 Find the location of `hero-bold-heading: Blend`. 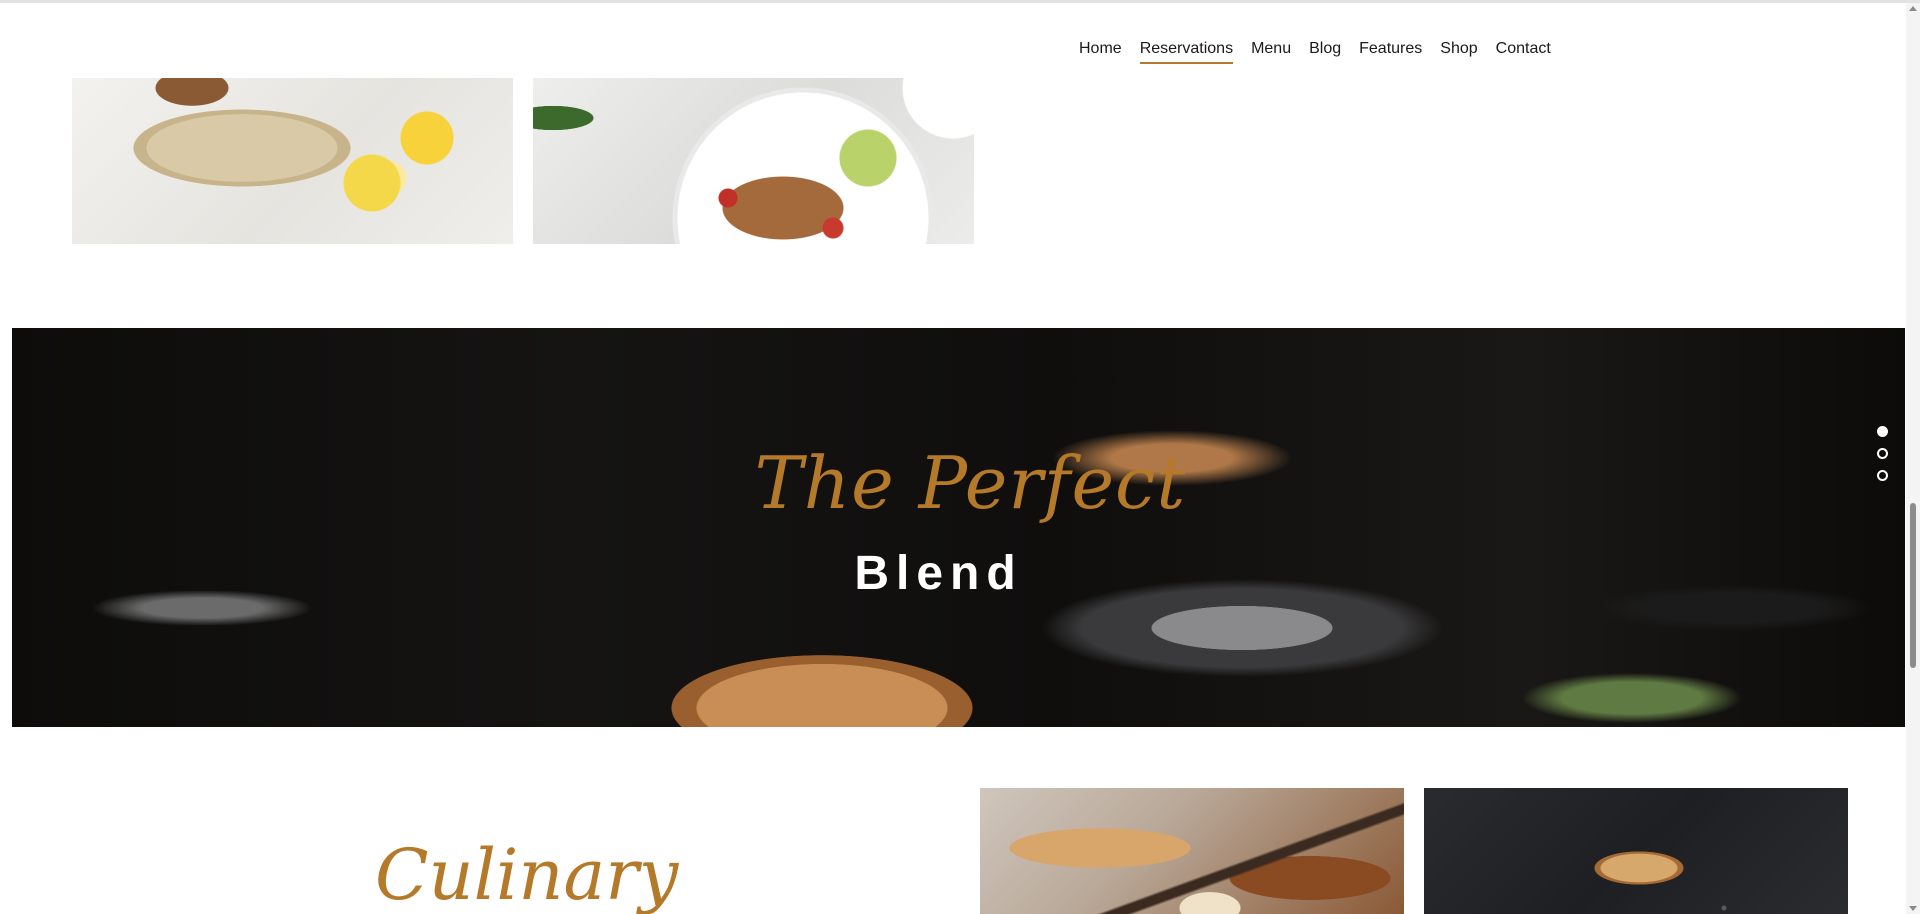

hero-bold-heading: Blend is located at coordinates (938, 573).